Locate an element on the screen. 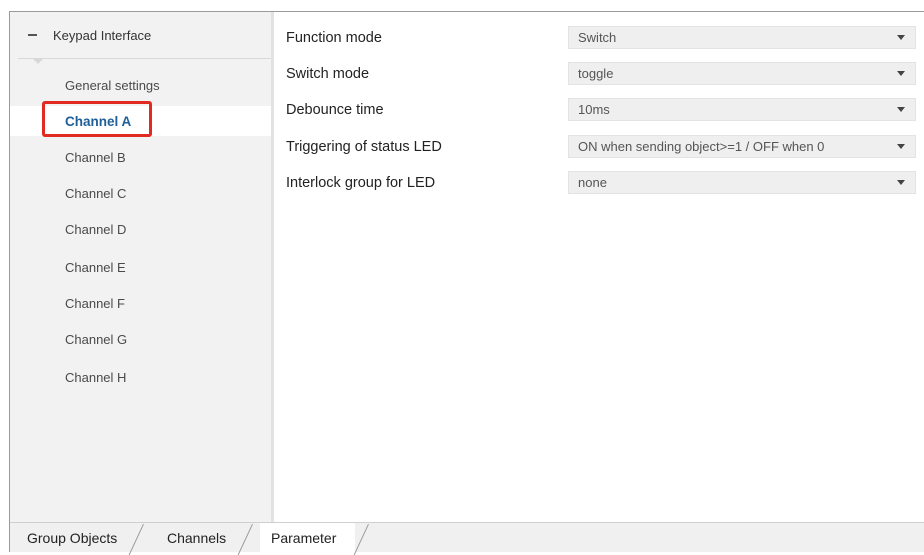 The height and width of the screenshot is (555, 924). select-value: 10ms is located at coordinates (594, 109).